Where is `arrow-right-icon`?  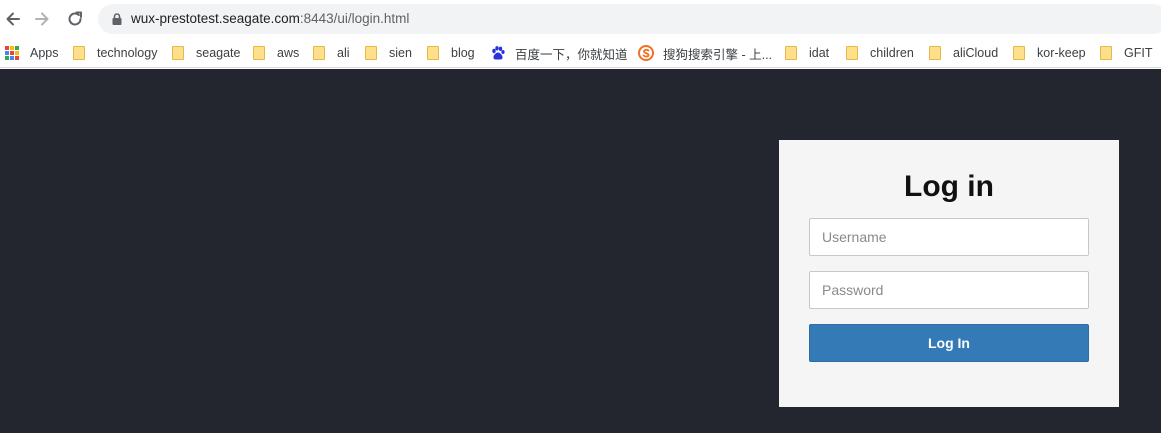 arrow-right-icon is located at coordinates (42, 19).